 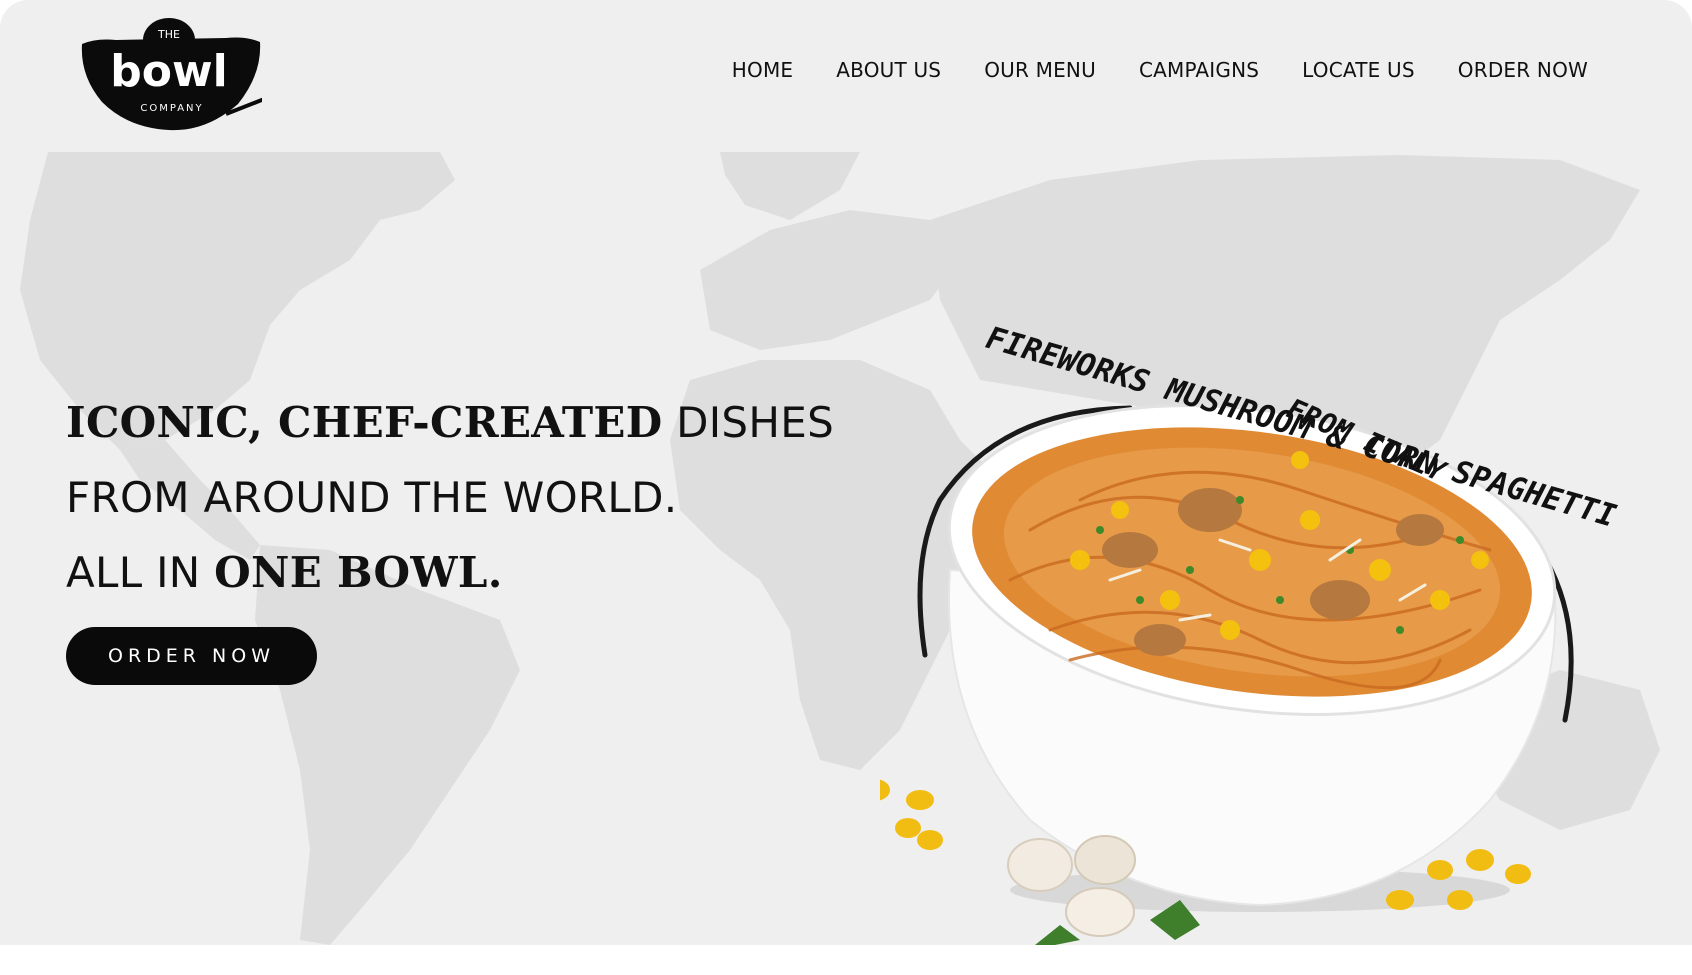 What do you see at coordinates (191, 656) in the screenshot?
I see `order-now-button: ORDER NOW` at bounding box center [191, 656].